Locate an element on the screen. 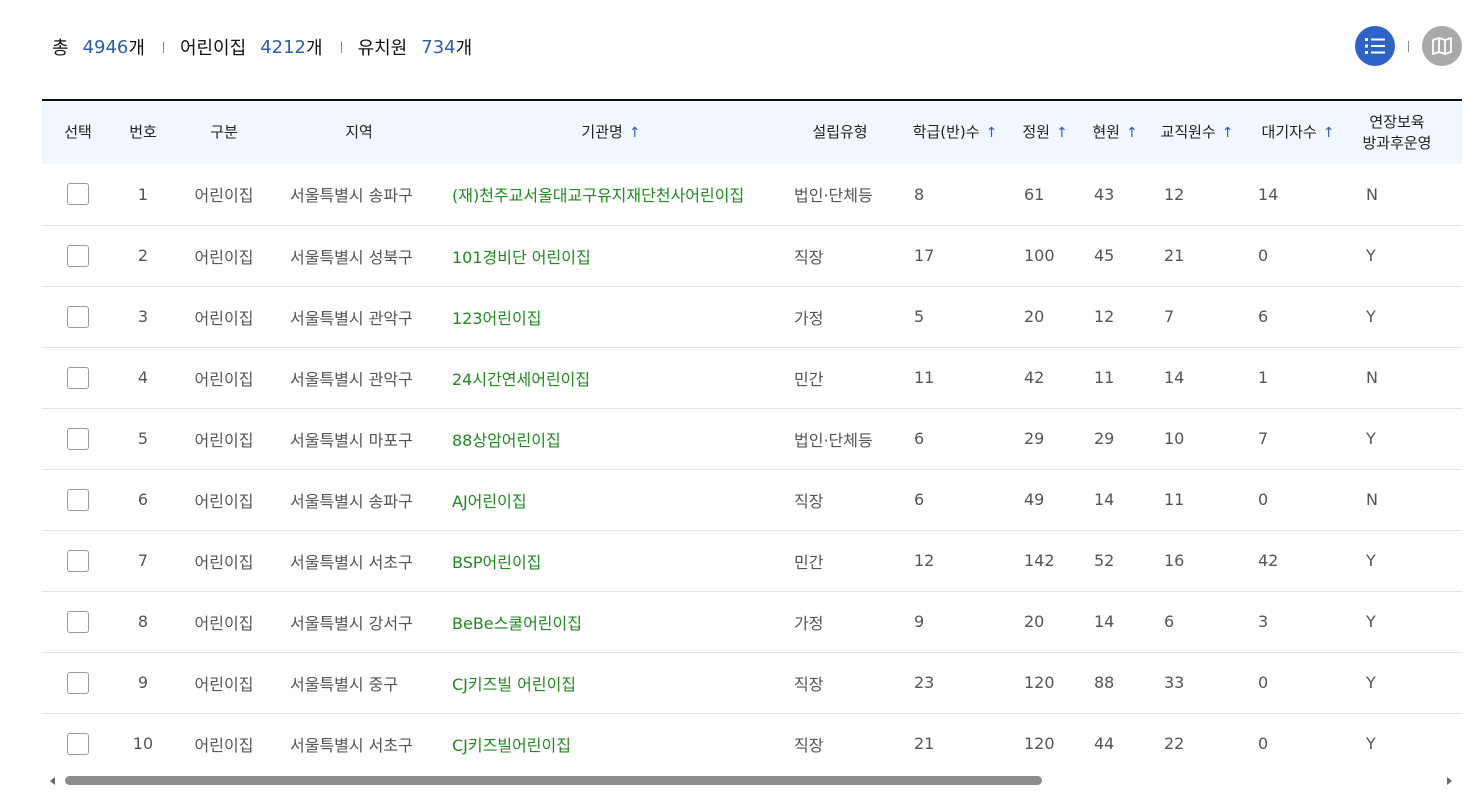  header-founding-type: 설립유형 is located at coordinates (840, 132).